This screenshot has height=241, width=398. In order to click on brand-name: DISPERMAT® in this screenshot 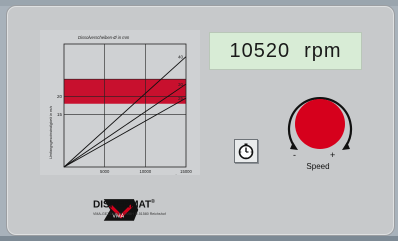, I will do `click(124, 204)`.